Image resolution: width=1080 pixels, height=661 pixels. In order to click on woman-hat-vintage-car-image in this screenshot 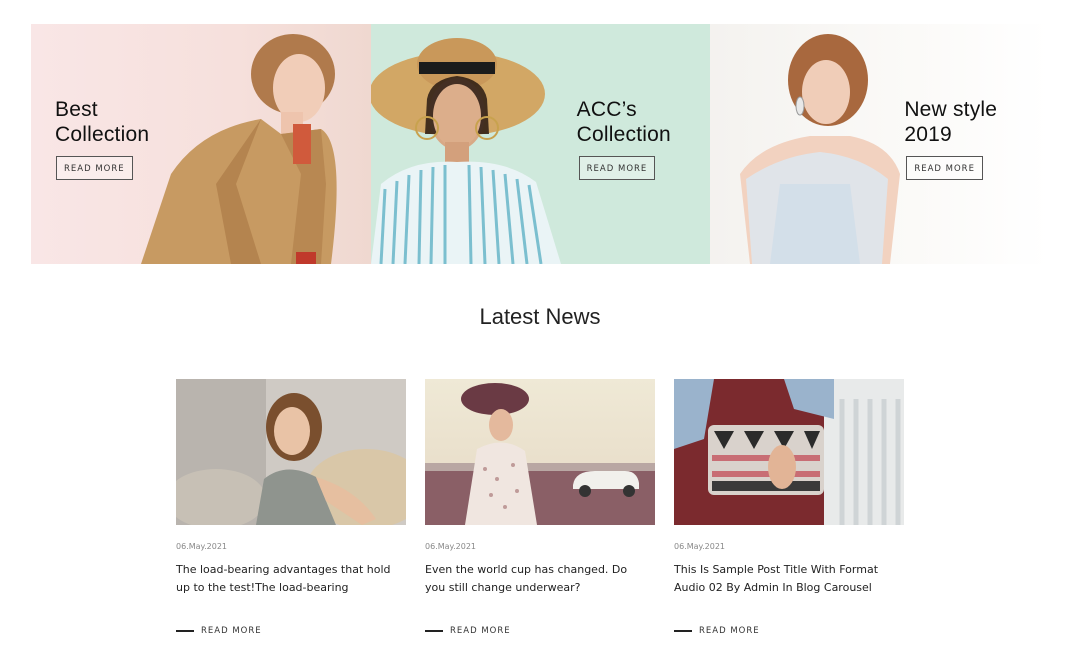, I will do `click(540, 452)`.